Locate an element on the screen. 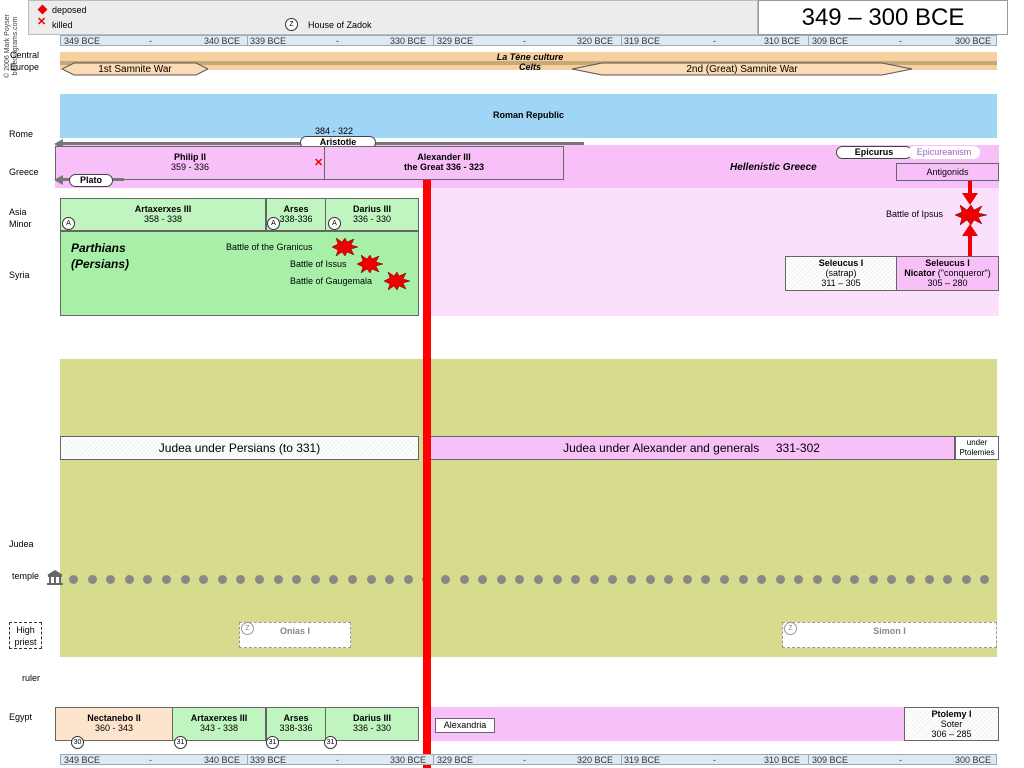 This screenshot has height=768, width=1024. onias-i-box: Onias I is located at coordinates (295, 635).